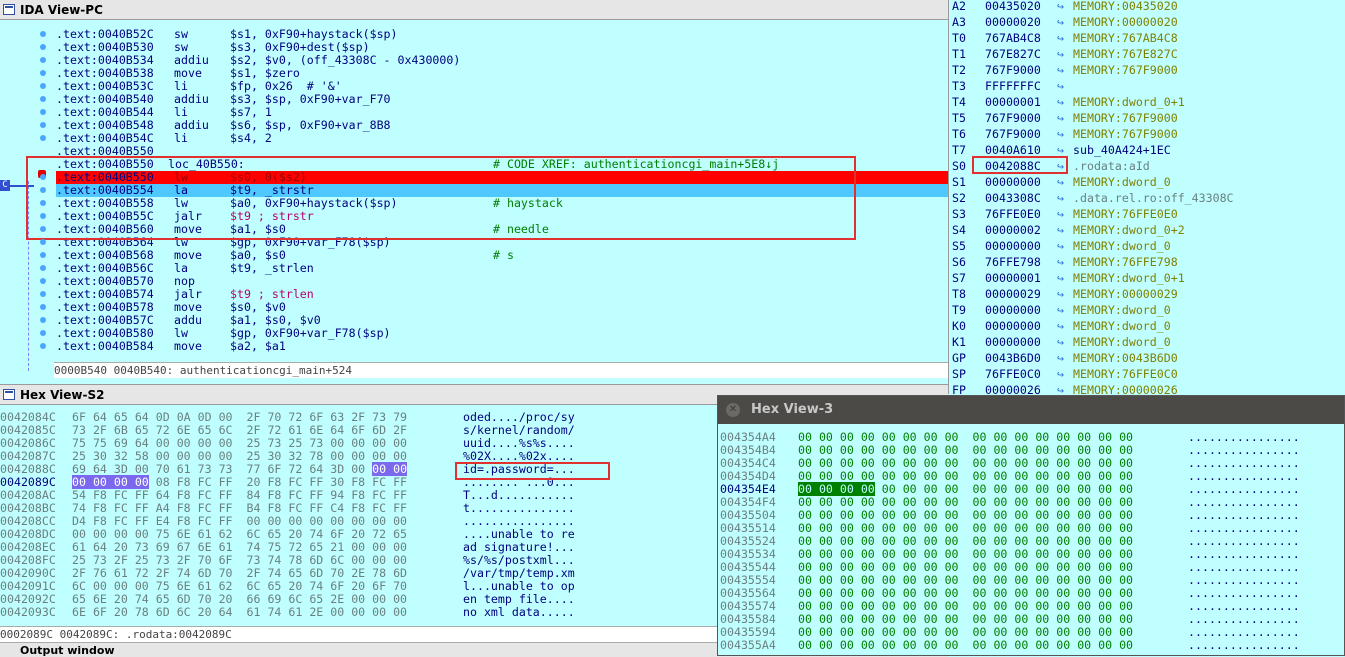  I want to click on selected-bytes: 00 00, so click(390, 469).